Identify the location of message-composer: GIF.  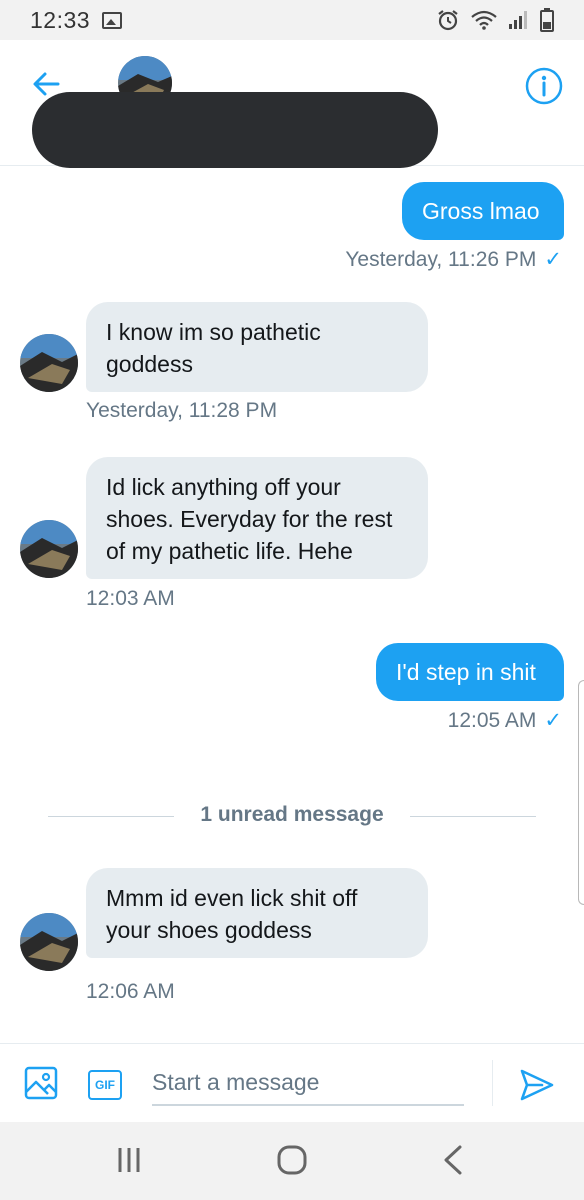
(292, 1082).